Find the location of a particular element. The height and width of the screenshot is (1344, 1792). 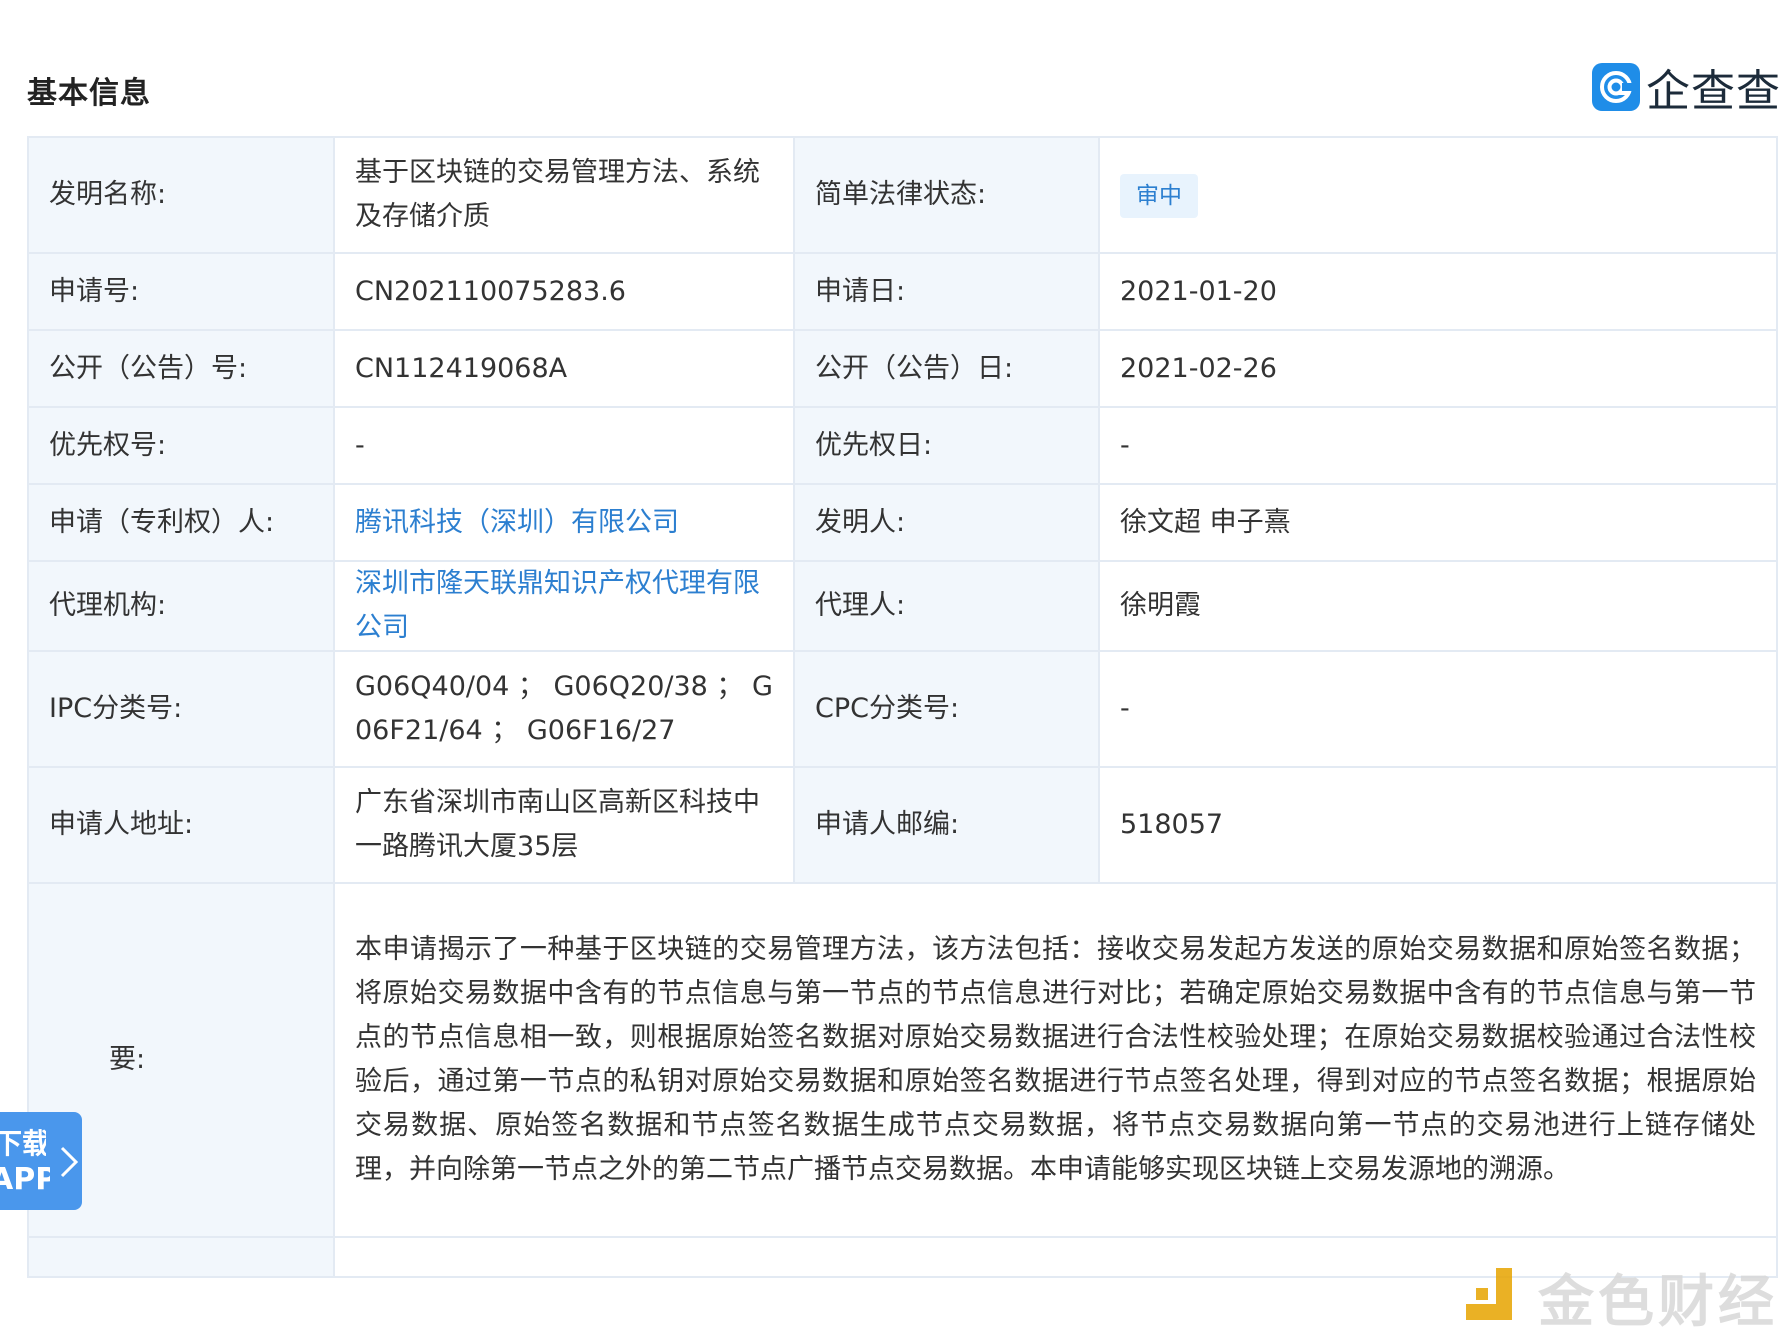

agency-link: 深圳市隆天联鼎知识产权代理有限公司 is located at coordinates (557, 605).